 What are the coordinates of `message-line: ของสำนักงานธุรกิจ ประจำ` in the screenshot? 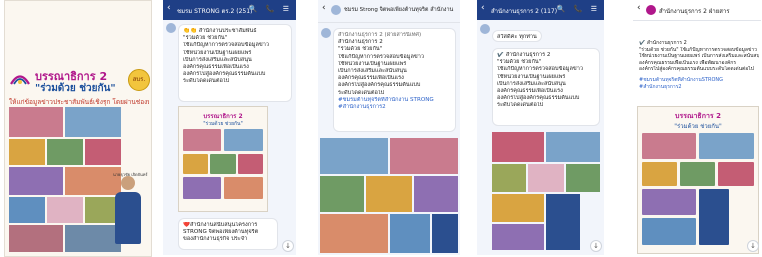 It's located at (215, 239).